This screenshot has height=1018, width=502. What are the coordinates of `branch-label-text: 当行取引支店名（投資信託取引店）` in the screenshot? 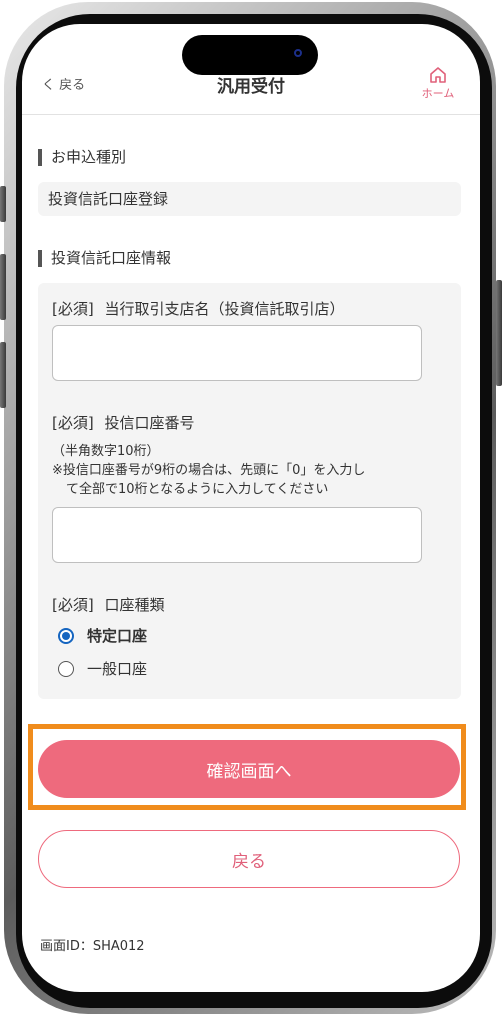 It's located at (224, 309).